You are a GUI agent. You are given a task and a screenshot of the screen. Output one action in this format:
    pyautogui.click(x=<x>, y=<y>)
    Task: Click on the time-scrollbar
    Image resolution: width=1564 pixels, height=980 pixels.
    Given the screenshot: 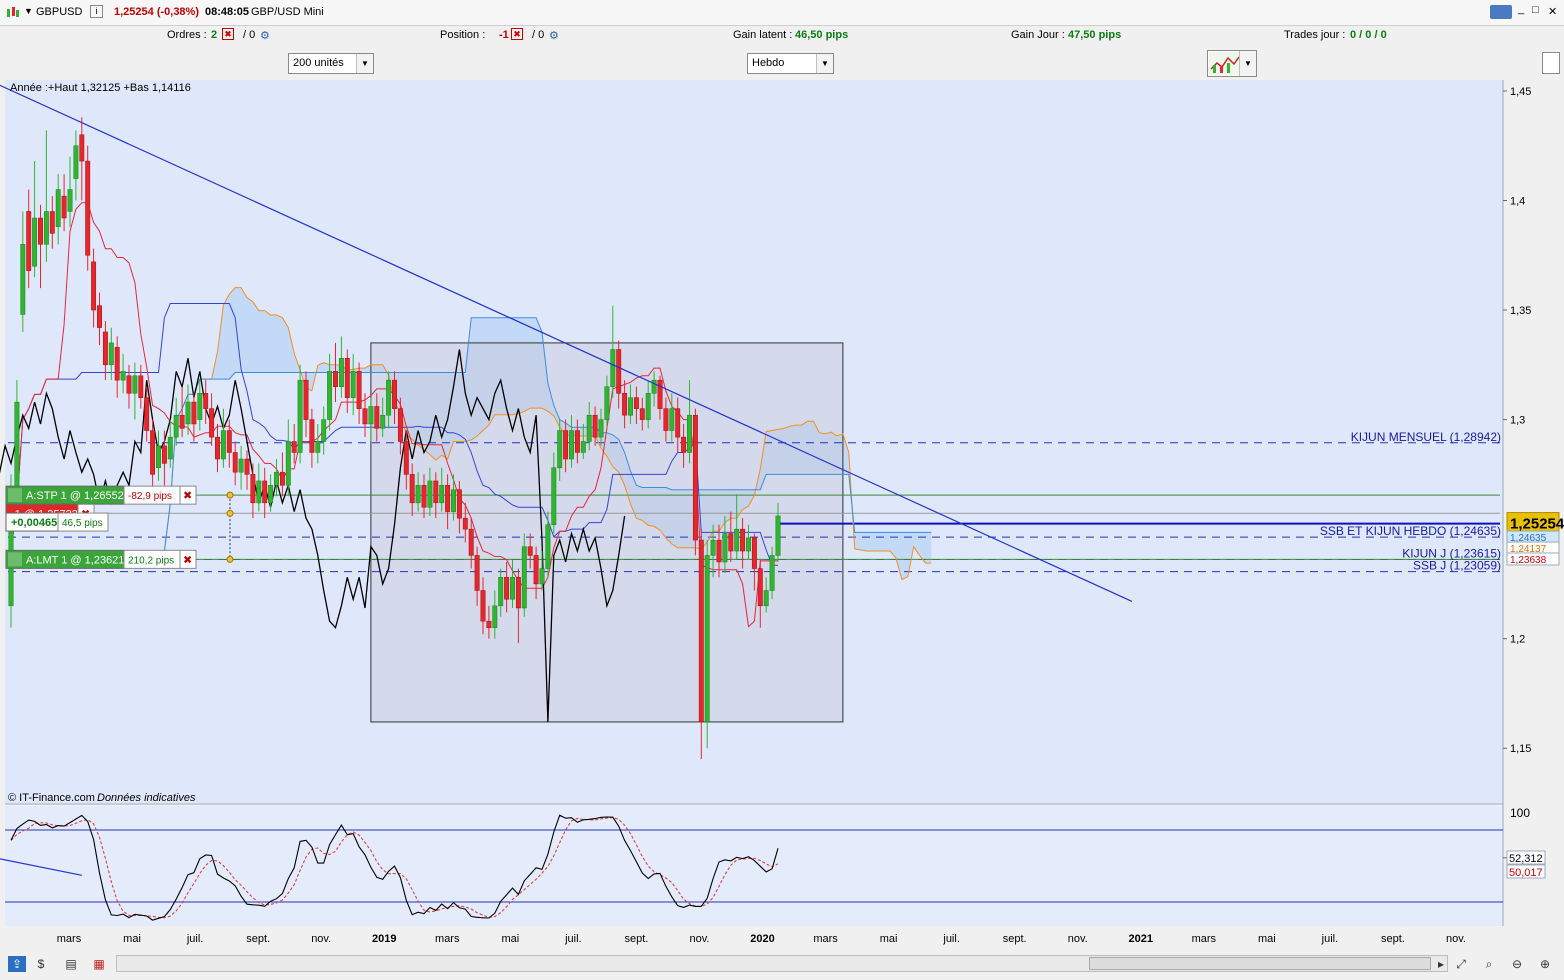 What is the action you would take?
    pyautogui.click(x=782, y=963)
    